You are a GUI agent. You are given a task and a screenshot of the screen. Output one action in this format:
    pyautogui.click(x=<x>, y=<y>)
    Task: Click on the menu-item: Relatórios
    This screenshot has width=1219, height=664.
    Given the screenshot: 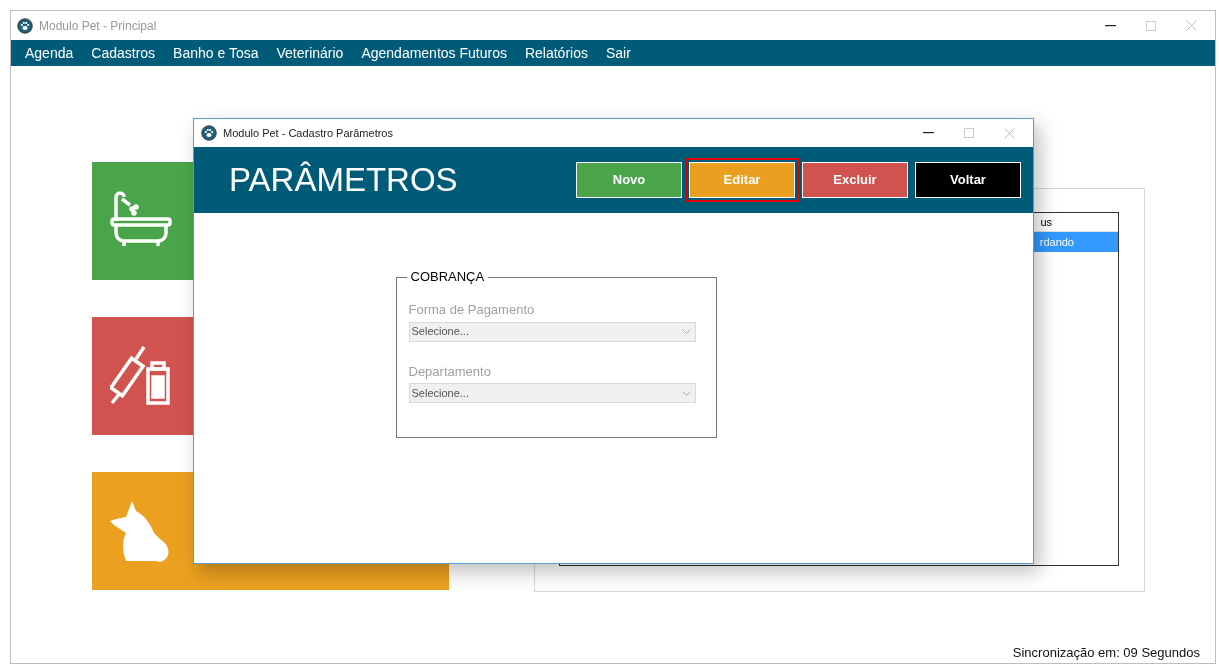 What is the action you would take?
    pyautogui.click(x=556, y=53)
    